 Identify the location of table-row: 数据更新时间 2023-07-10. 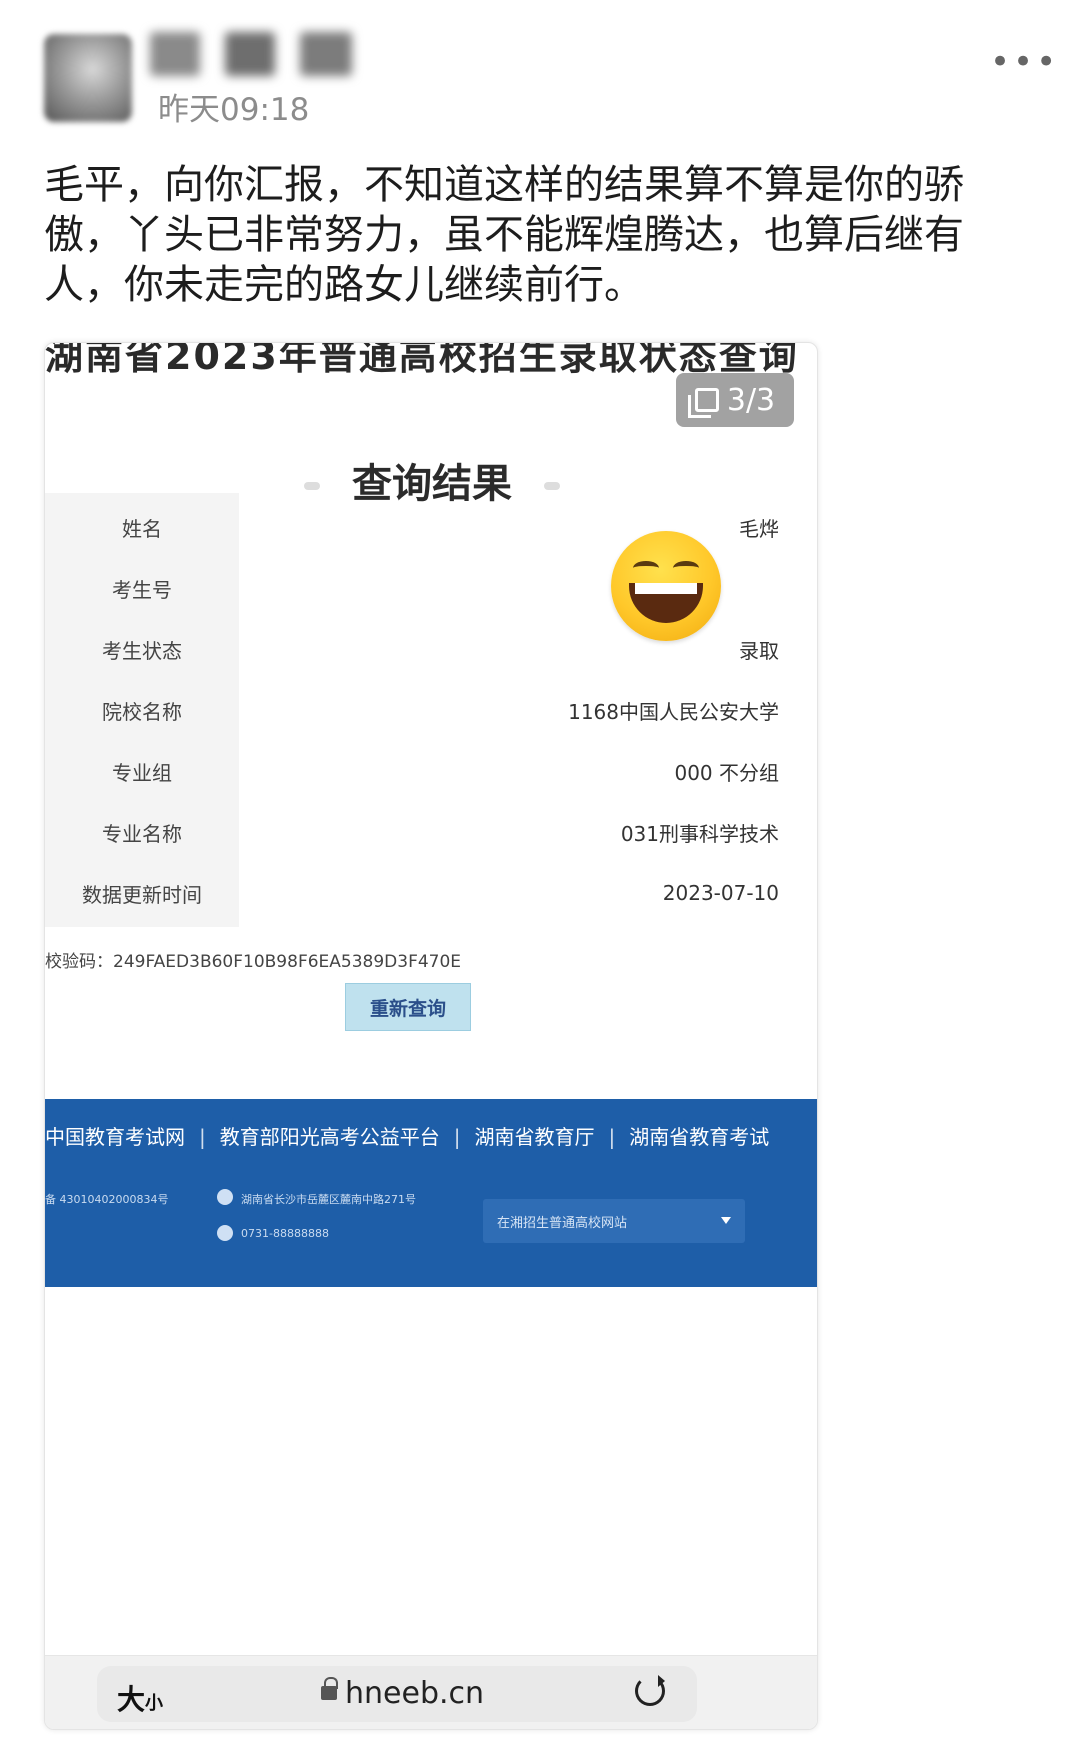
(431, 893).